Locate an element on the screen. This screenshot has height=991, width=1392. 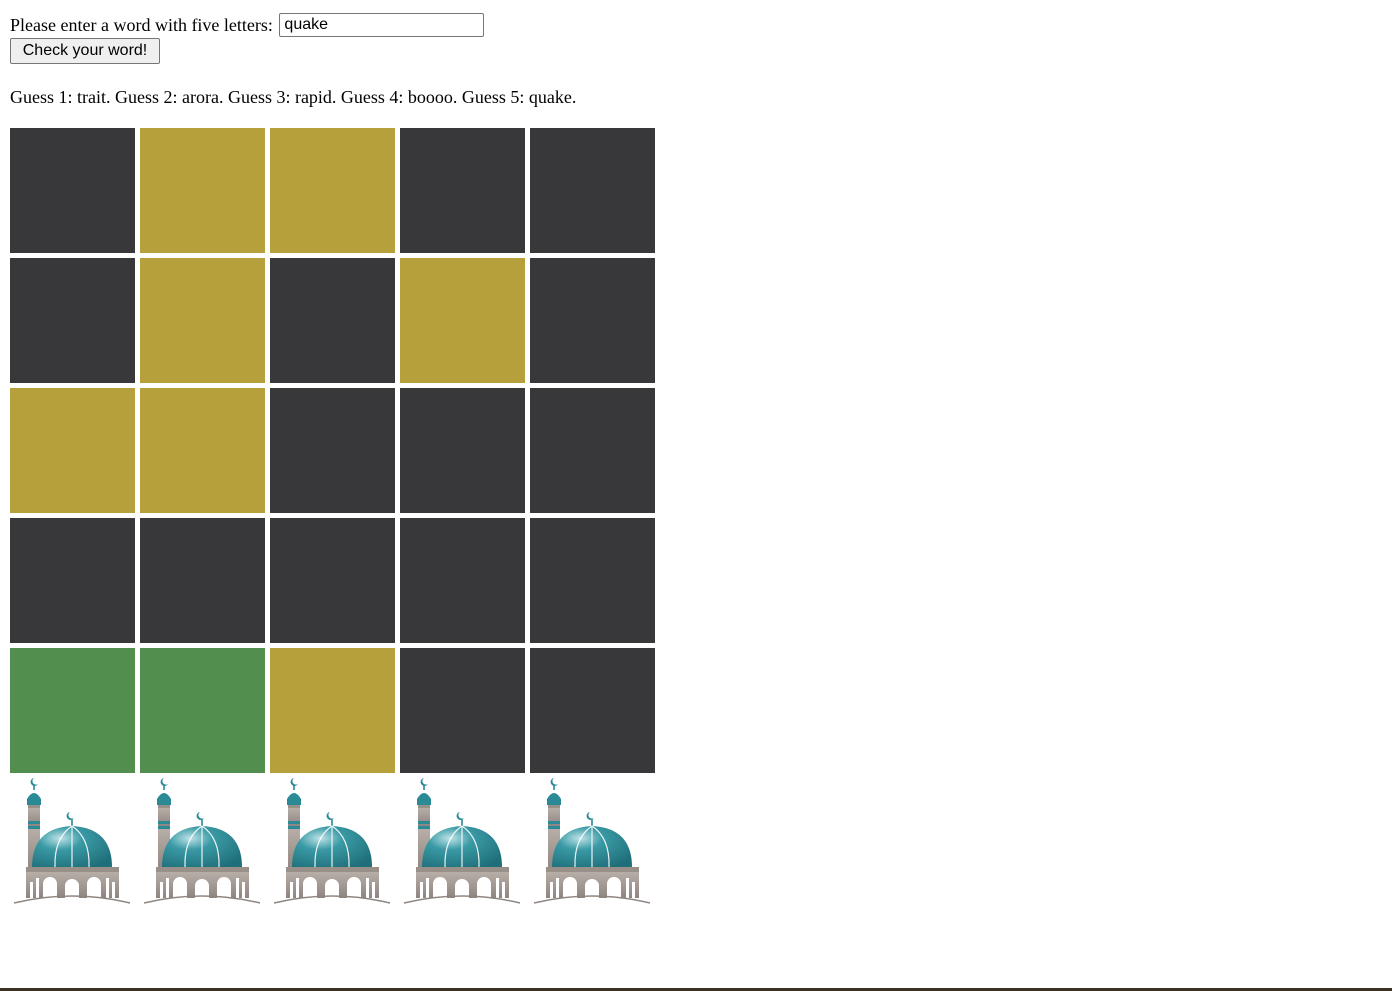
mosque-icon-row is located at coordinates (332, 841).